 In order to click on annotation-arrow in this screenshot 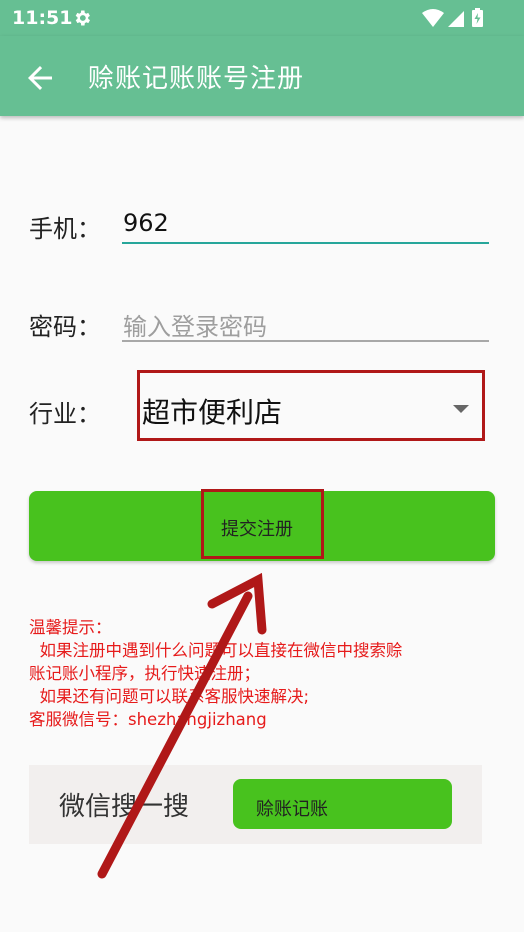, I will do `click(182, 725)`.